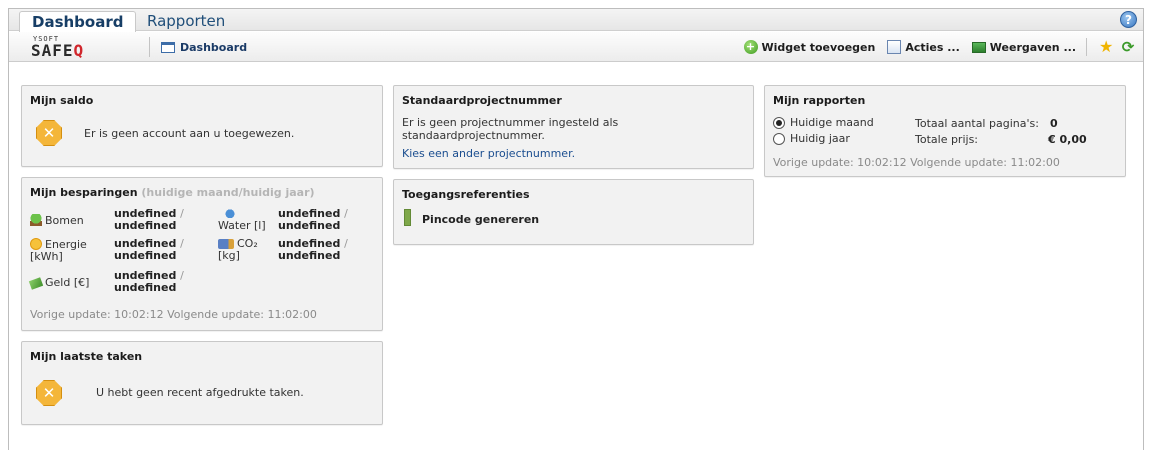 The height and width of the screenshot is (450, 1150). Describe the element at coordinates (466, 194) in the screenshot. I see `widget-title: Toegangsreferenties` at that location.